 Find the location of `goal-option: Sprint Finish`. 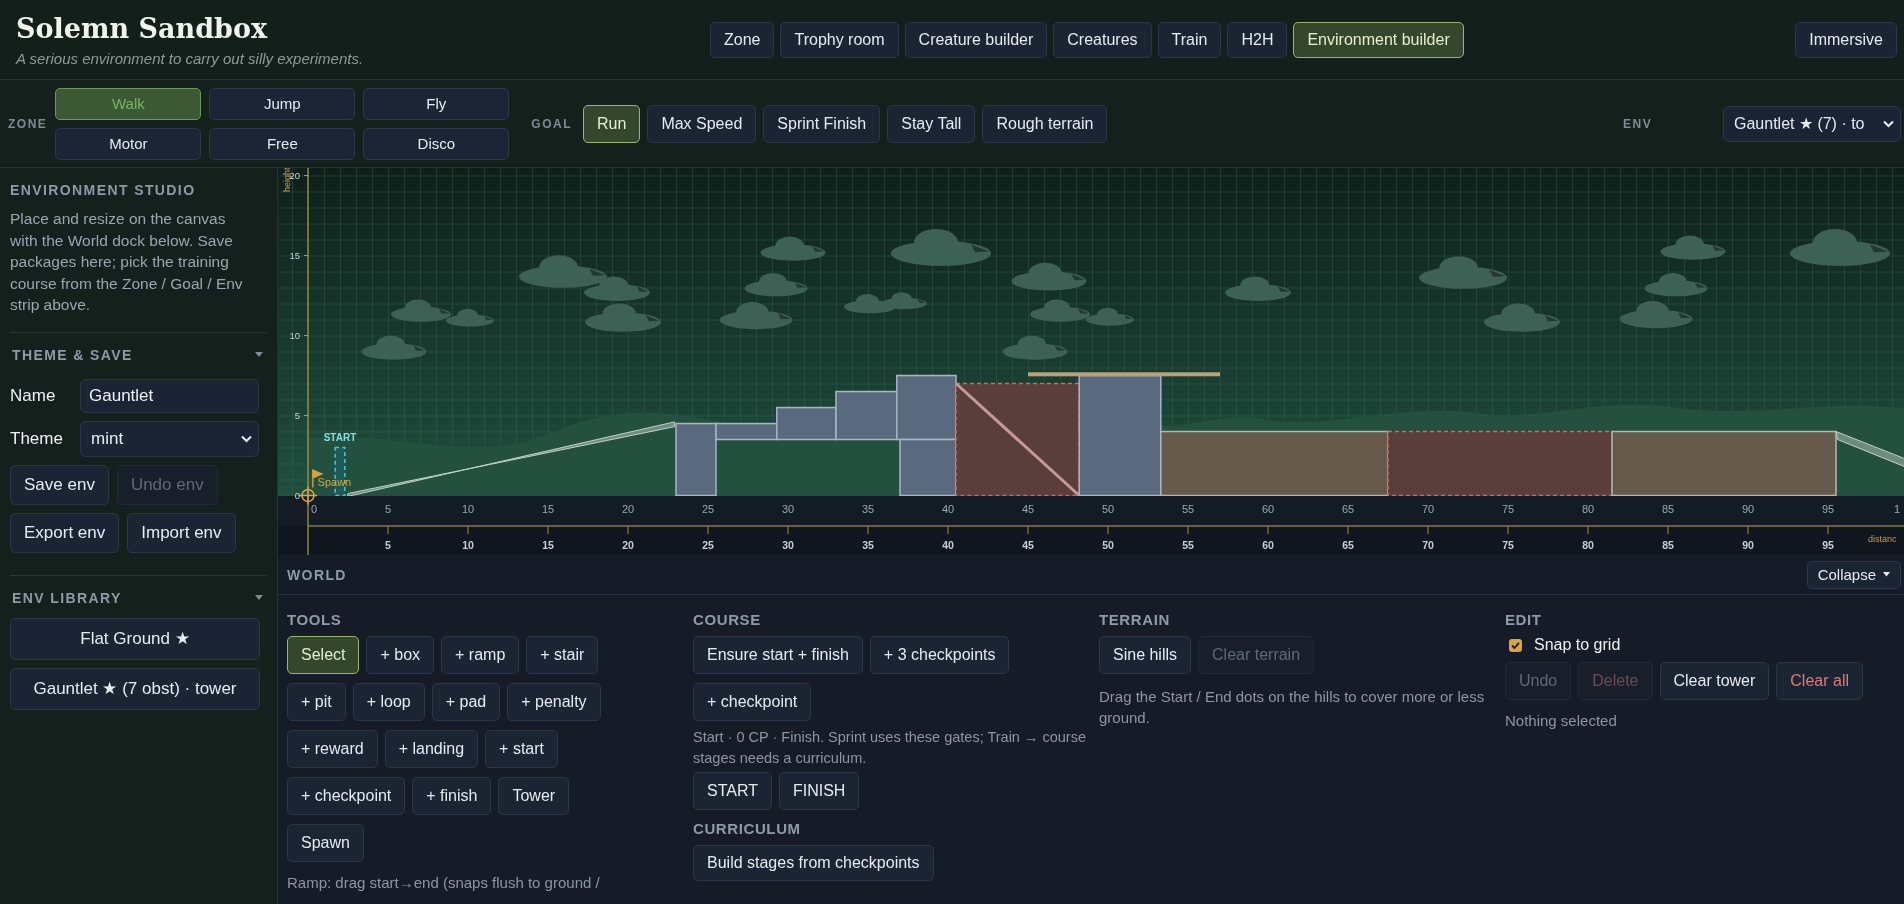

goal-option: Sprint Finish is located at coordinates (822, 123).